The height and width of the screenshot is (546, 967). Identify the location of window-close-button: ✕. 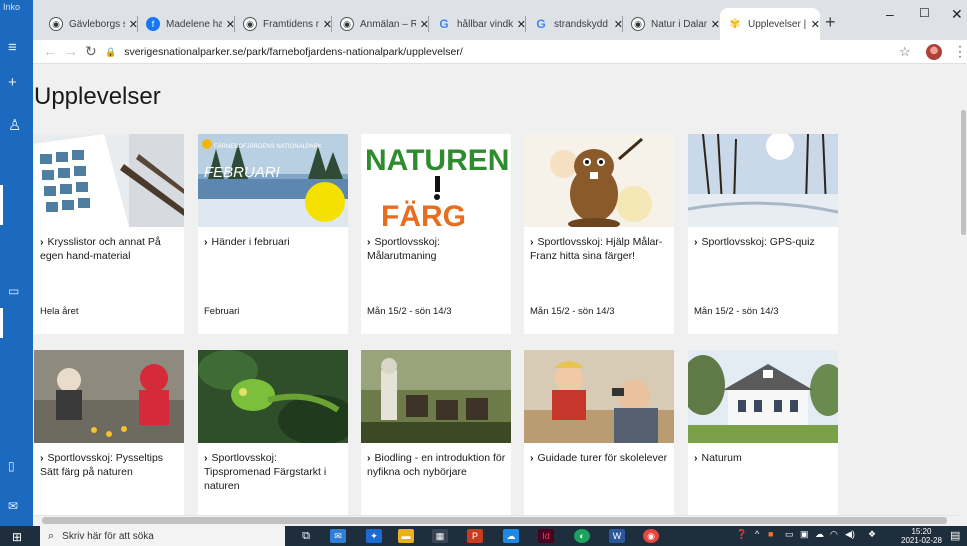
(957, 14).